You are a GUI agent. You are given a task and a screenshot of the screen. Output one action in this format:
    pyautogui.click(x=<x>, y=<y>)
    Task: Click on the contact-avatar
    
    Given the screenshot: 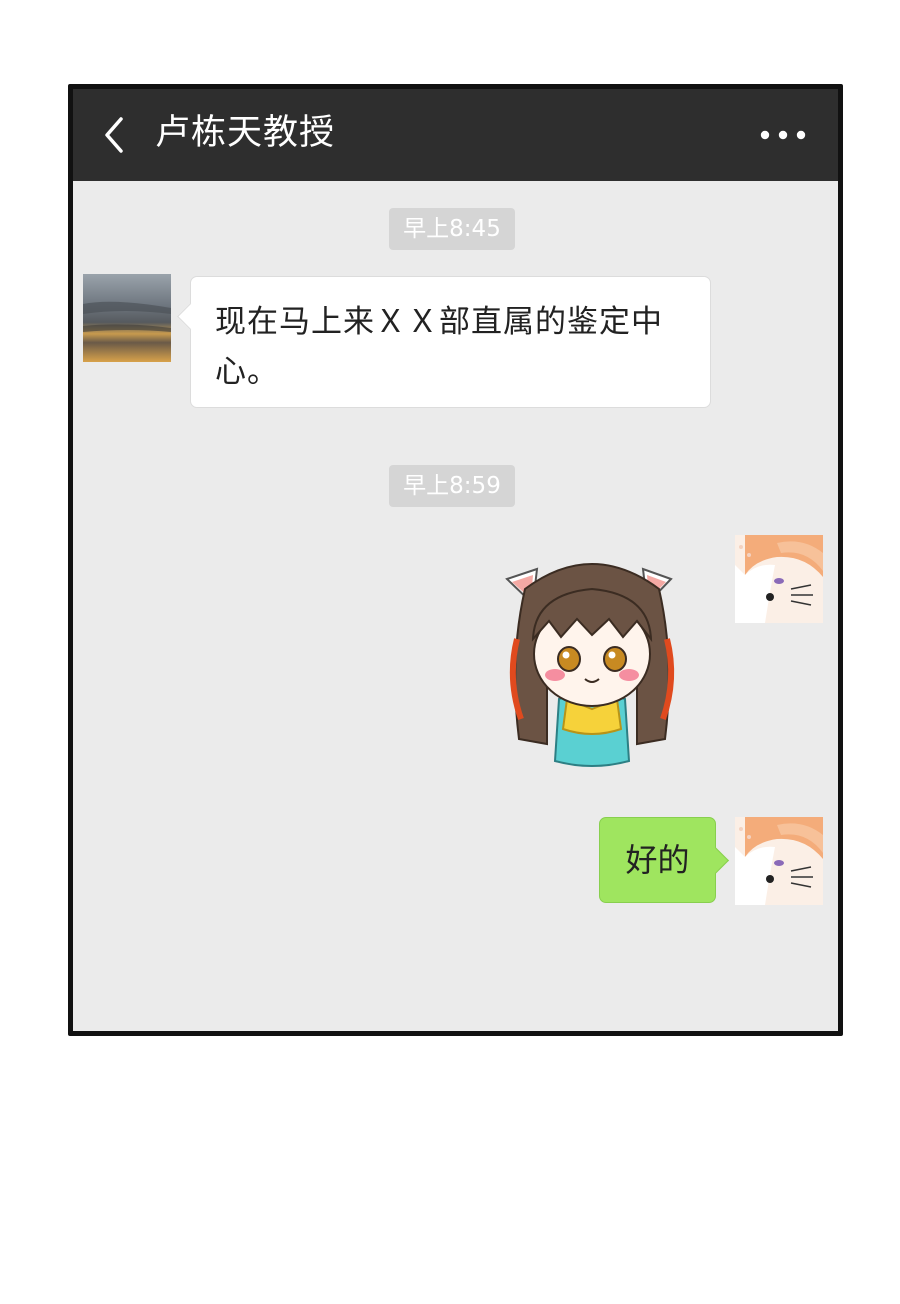 What is the action you would take?
    pyautogui.click(x=127, y=318)
    